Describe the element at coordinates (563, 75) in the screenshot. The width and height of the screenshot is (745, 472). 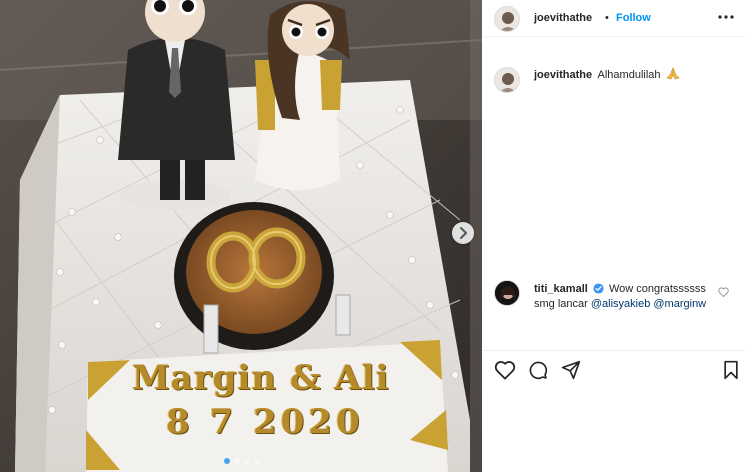
I see `caption-username: joevithathe` at that location.